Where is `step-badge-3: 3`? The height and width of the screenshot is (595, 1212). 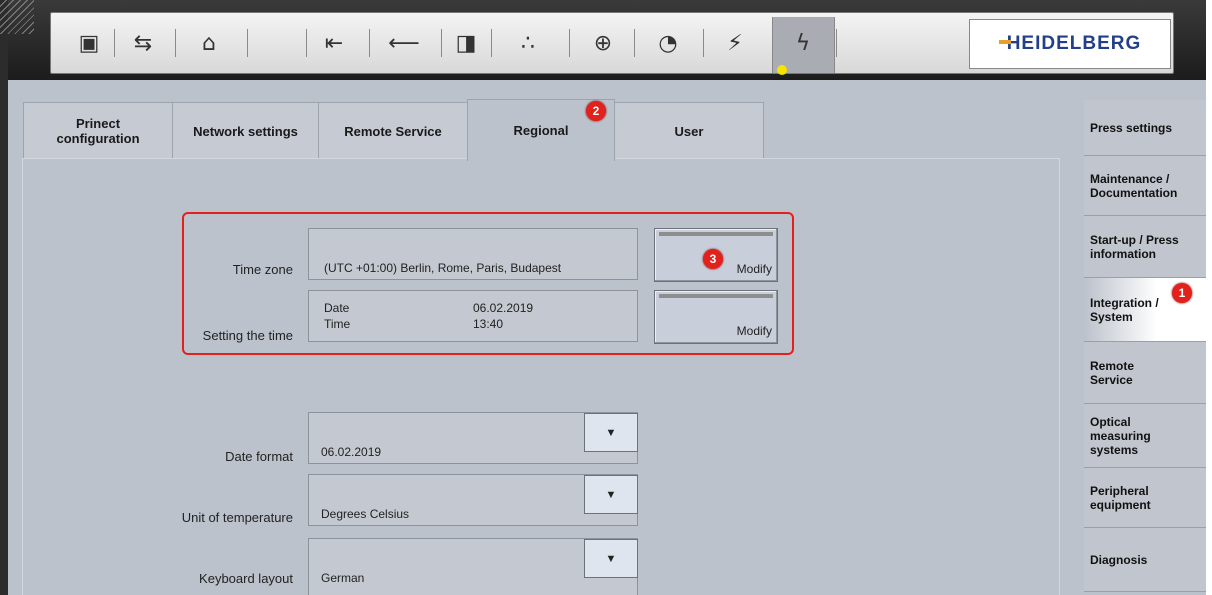 step-badge-3: 3 is located at coordinates (713, 259).